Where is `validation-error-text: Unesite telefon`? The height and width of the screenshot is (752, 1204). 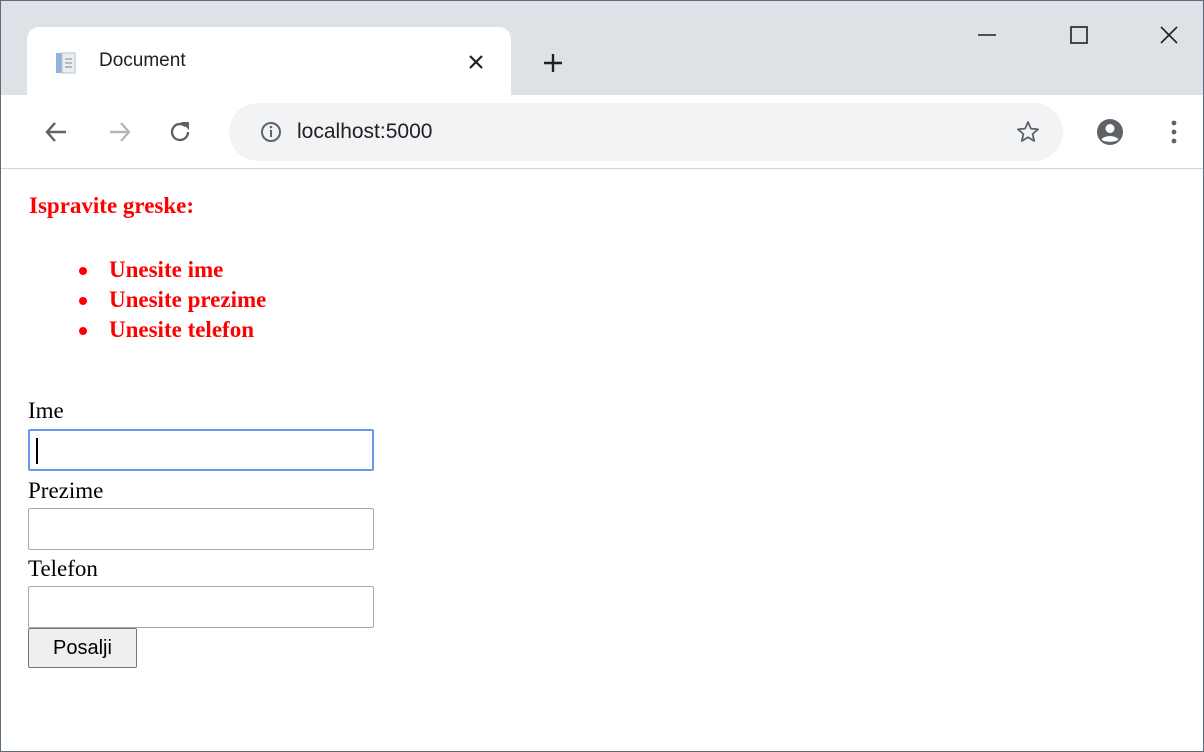 validation-error-text: Unesite telefon is located at coordinates (181, 329).